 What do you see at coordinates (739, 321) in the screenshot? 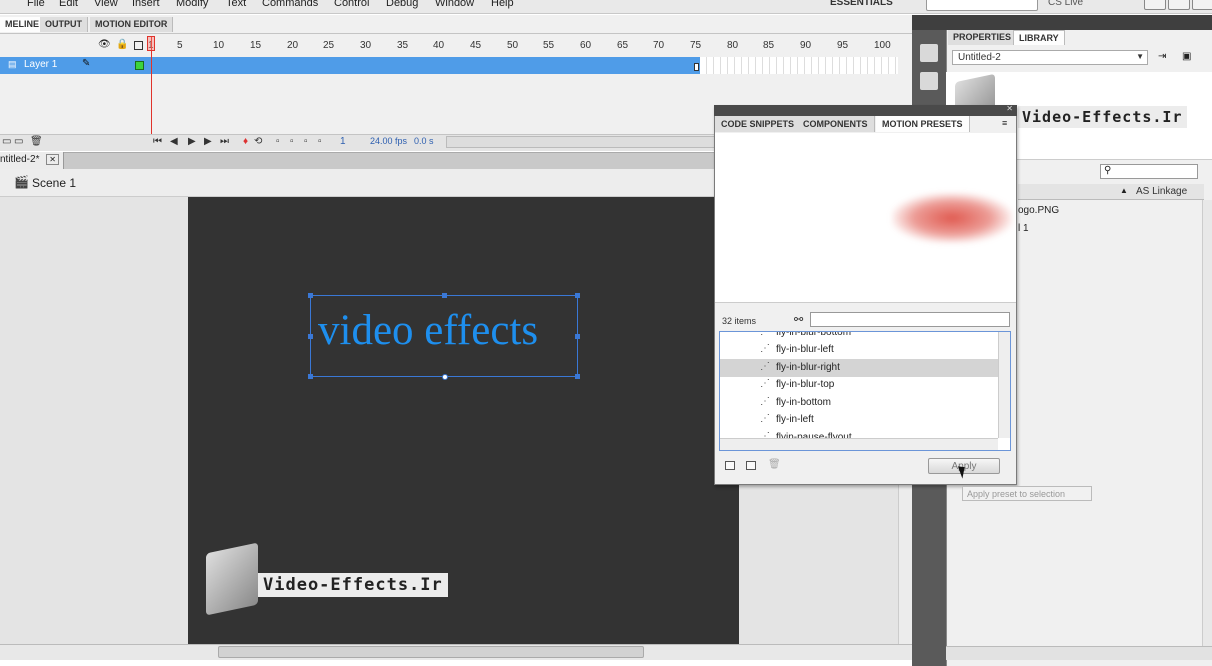
I see `preset-count: 32 items` at bounding box center [739, 321].